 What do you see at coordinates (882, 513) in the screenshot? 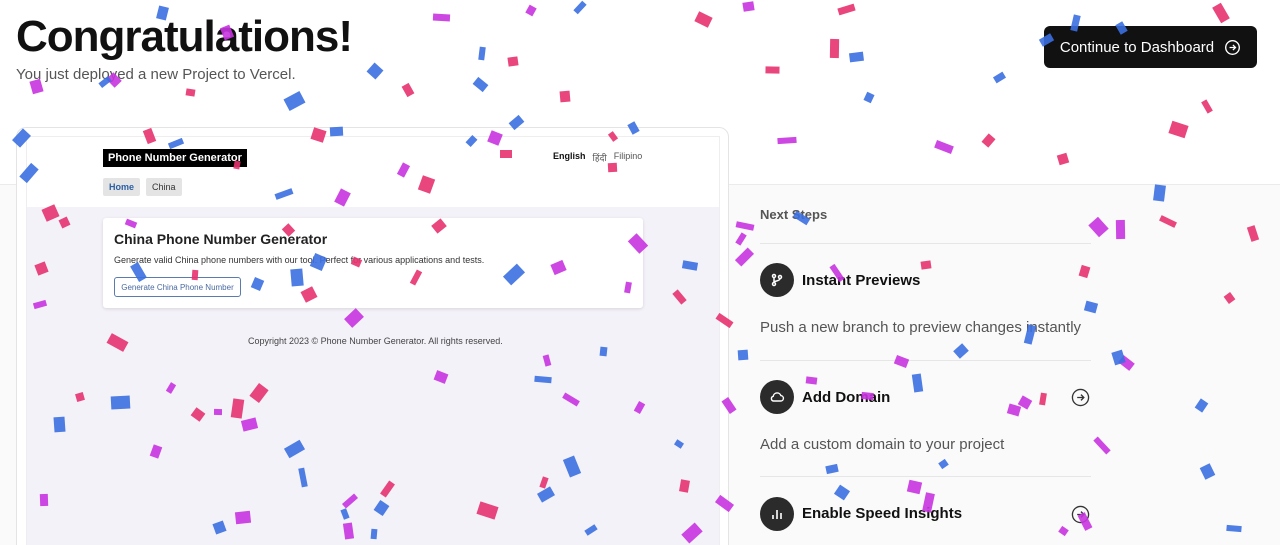
I see `step-title-enable-speed-insights: Enable Speed Insights` at bounding box center [882, 513].